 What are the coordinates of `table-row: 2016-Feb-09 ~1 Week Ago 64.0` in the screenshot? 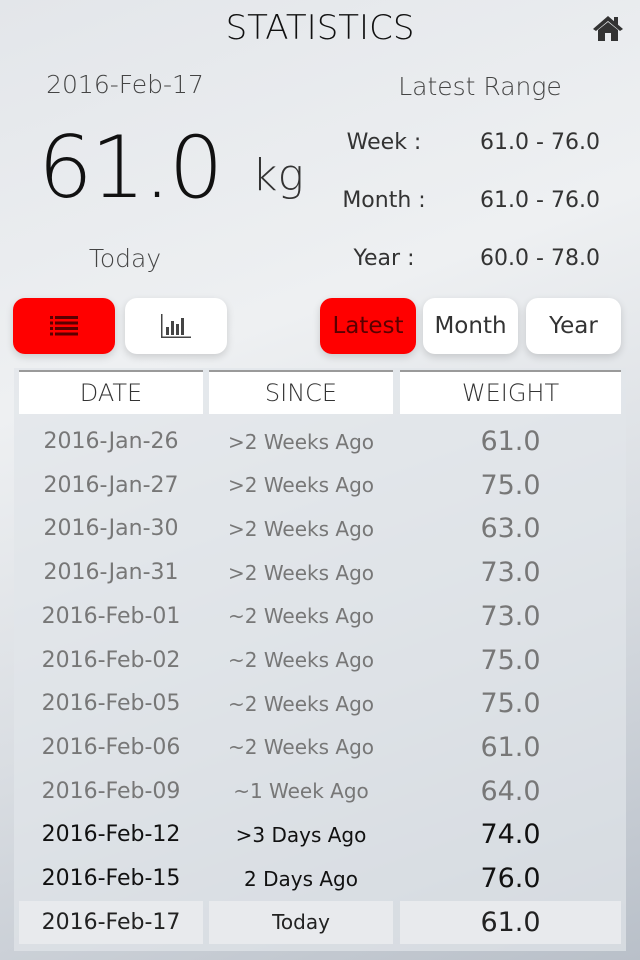 It's located at (320, 791).